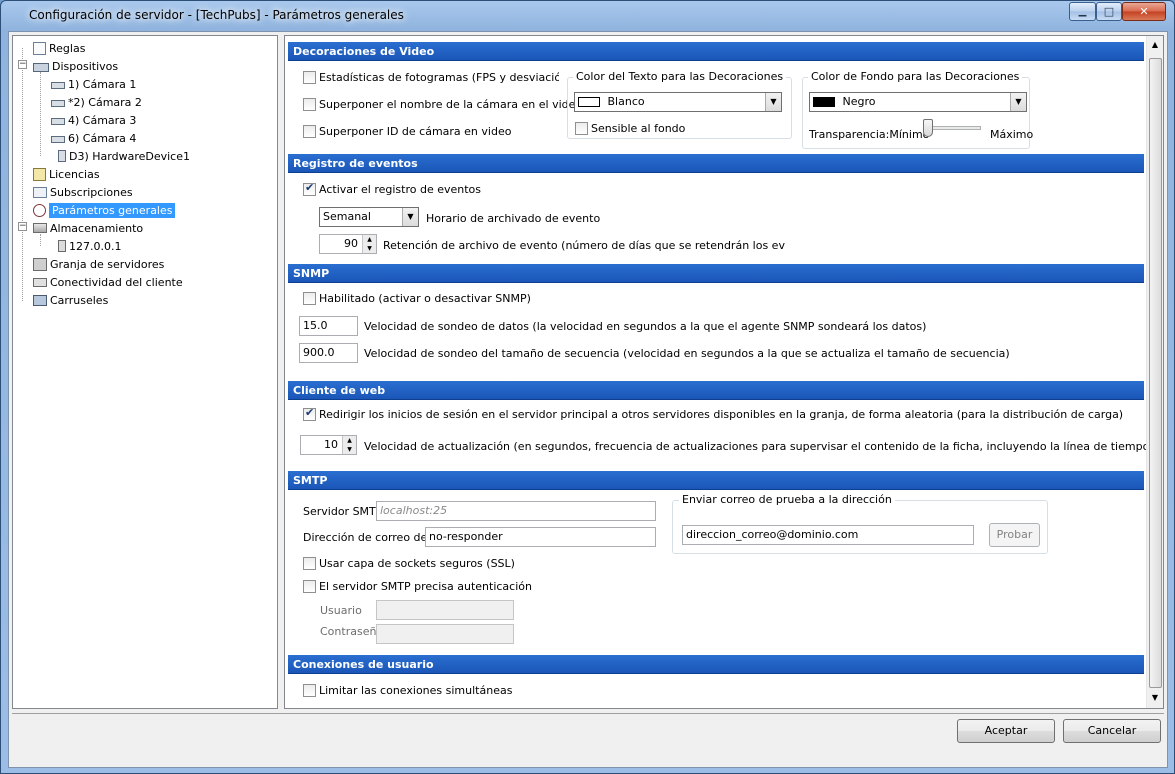  I want to click on smtp-from-label: Dirección de correo del re, so click(364, 537).